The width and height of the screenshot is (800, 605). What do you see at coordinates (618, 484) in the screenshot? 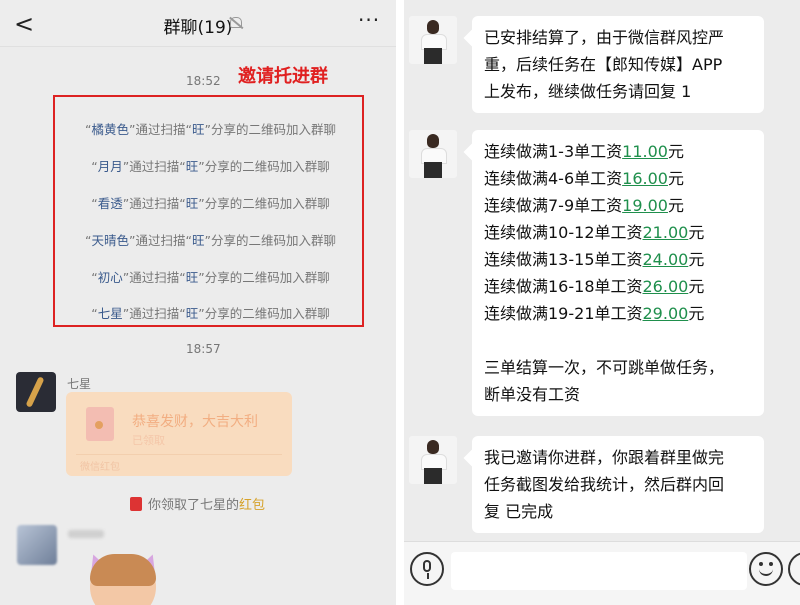
I see `message-bubble: 我已邀请你进群，你跟着群里做完 任务截图发给我统计，然后群内回 复 已完成` at bounding box center [618, 484].